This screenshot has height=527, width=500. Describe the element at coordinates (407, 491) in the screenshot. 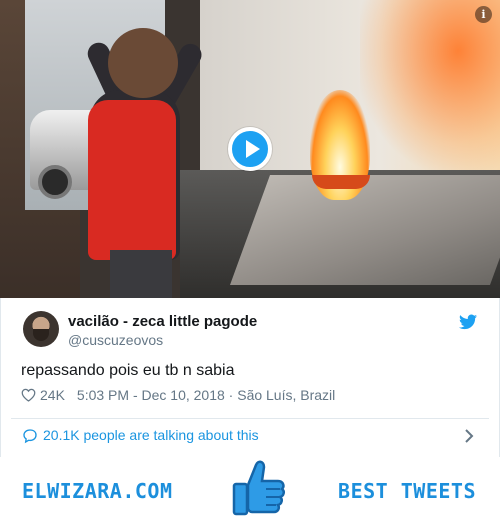

I see `best-tweets-label: BEST TWEETS` at that location.